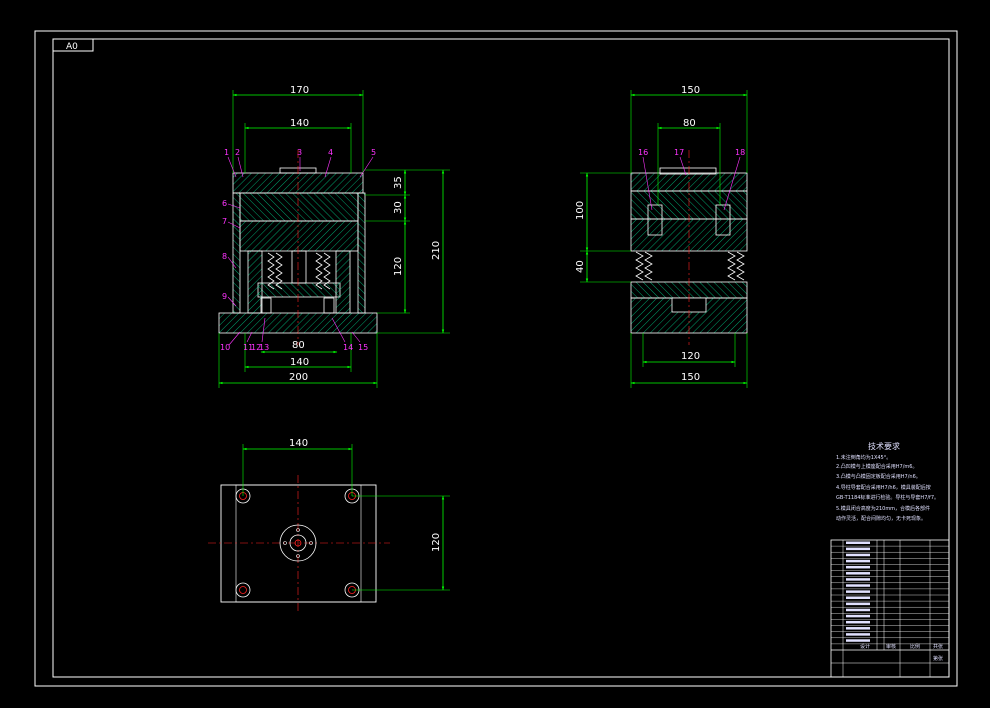 The height and width of the screenshot is (708, 990). Describe the element at coordinates (398, 182) in the screenshot. I see `dim-text: 35` at that location.